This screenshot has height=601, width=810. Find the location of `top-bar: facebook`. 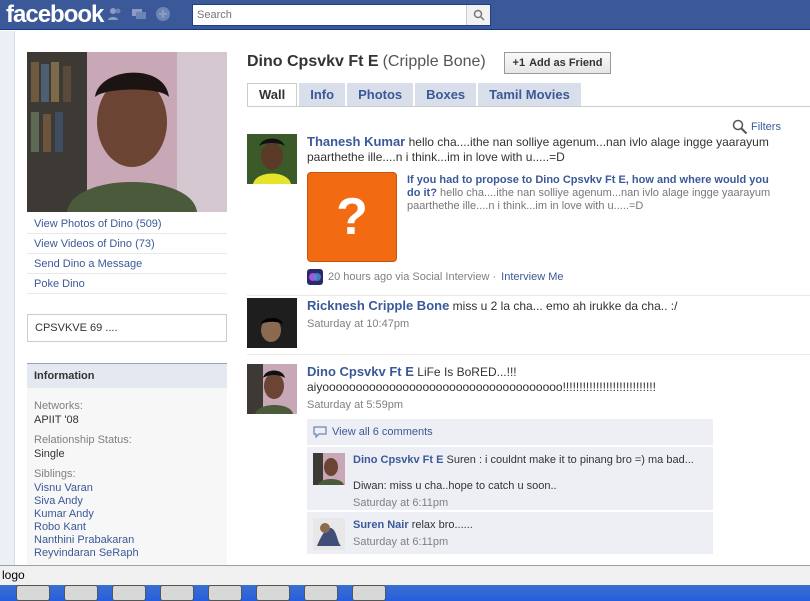

top-bar: facebook is located at coordinates (405, 15).